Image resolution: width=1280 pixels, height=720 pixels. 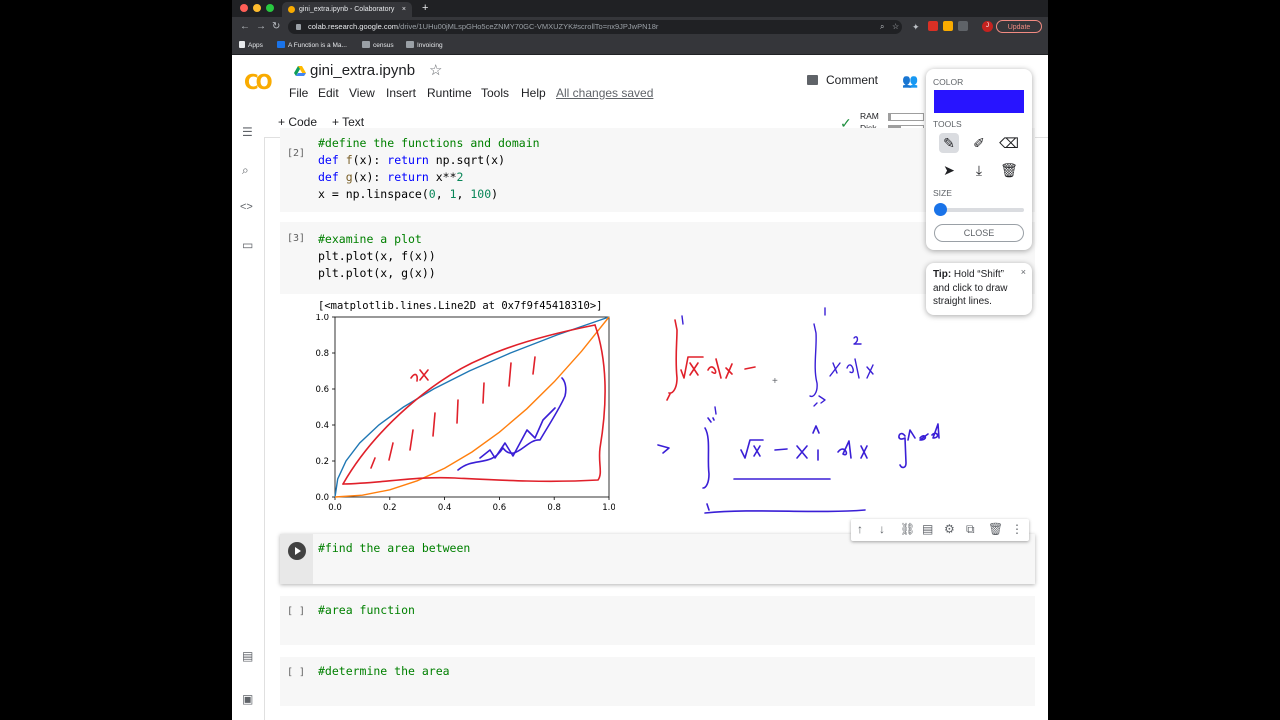 What do you see at coordinates (949, 143) in the screenshot?
I see `pencil-icon: ✎` at bounding box center [949, 143].